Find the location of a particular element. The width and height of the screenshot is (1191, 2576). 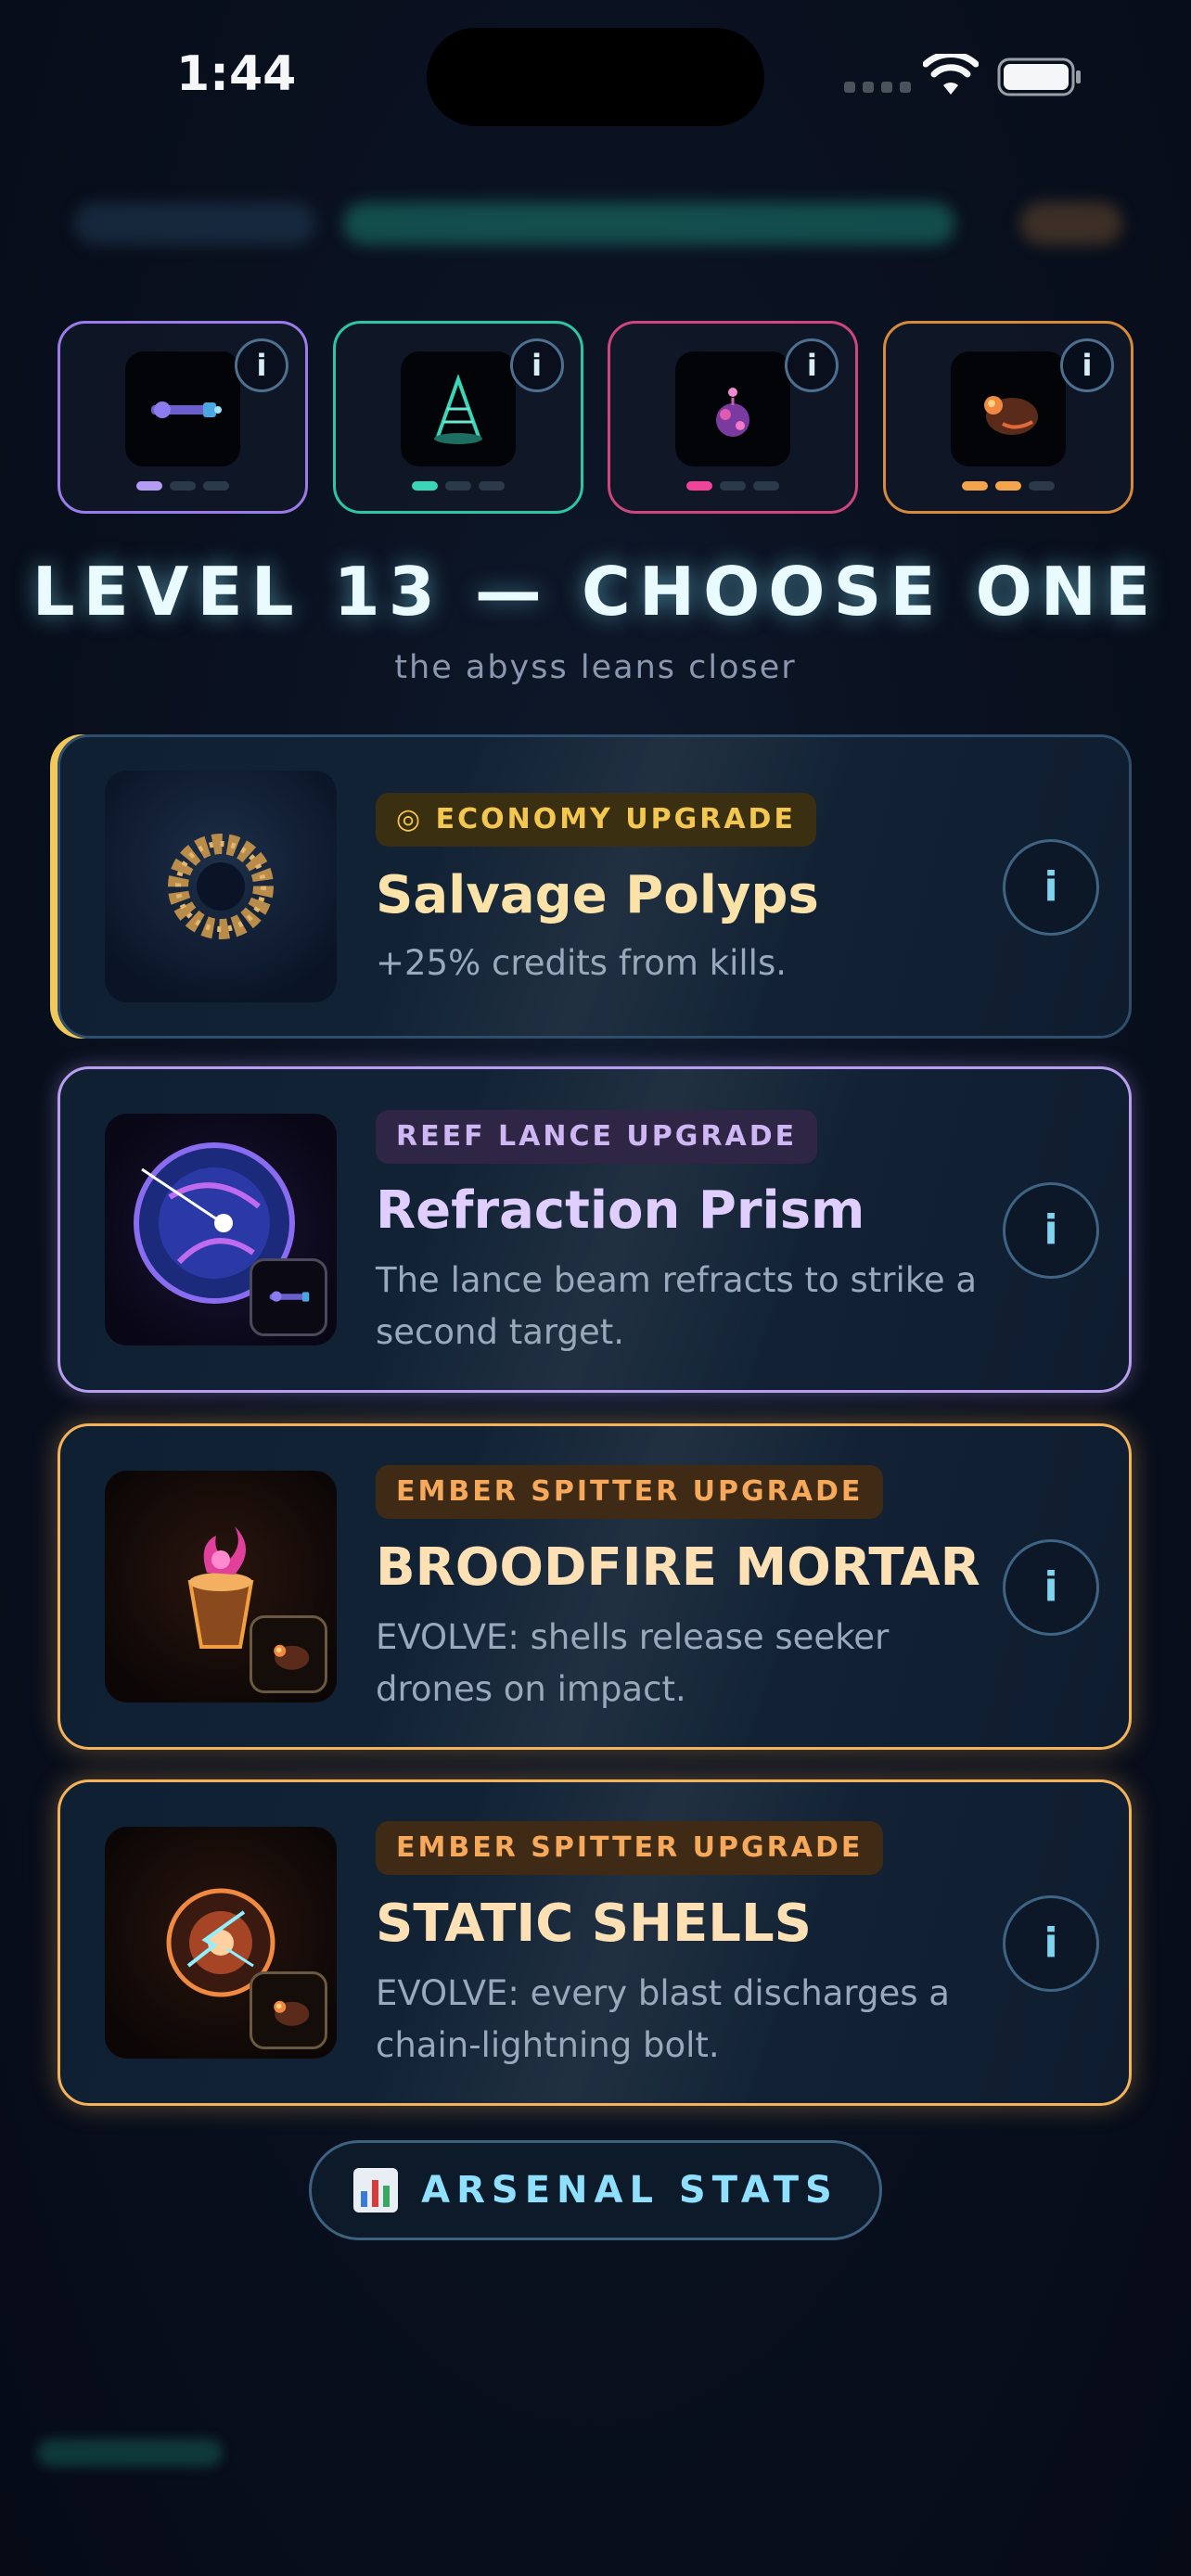

reef-lance-icon is located at coordinates (183, 408).